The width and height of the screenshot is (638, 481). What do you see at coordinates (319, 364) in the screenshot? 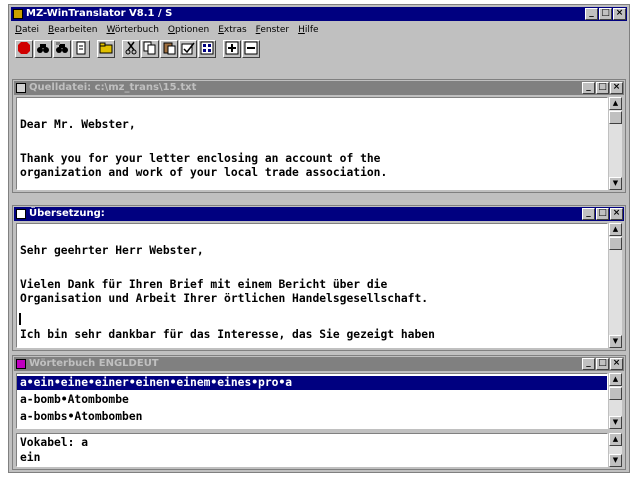
I see `dictionary-titlebar: Wörterbuch ENGLDEUT _ □ ×` at bounding box center [319, 364].